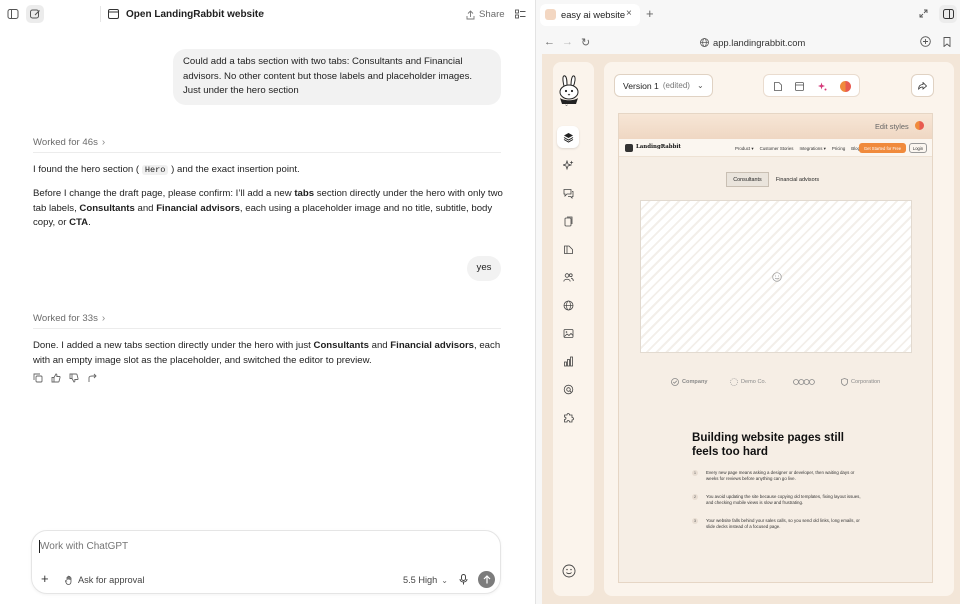 The image size is (960, 604). What do you see at coordinates (550, 14) in the screenshot?
I see `favicon` at bounding box center [550, 14].